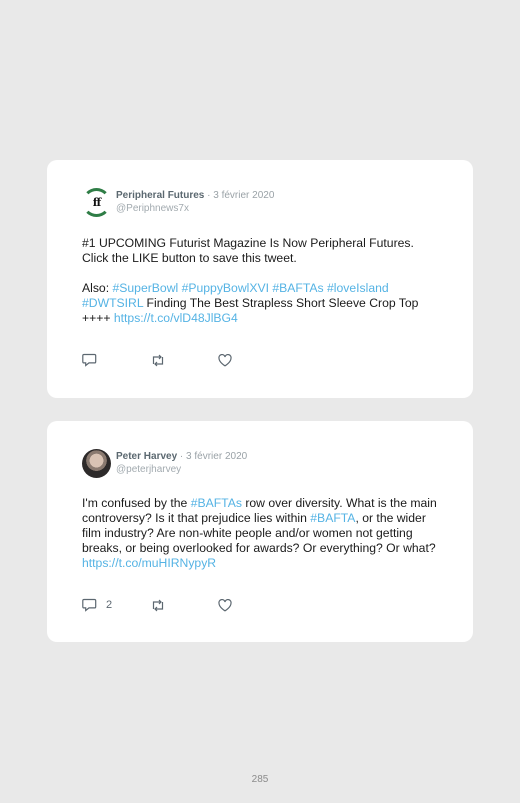 The height and width of the screenshot is (803, 520). I want to click on hashtag-link: #BAFTA, so click(332, 518).